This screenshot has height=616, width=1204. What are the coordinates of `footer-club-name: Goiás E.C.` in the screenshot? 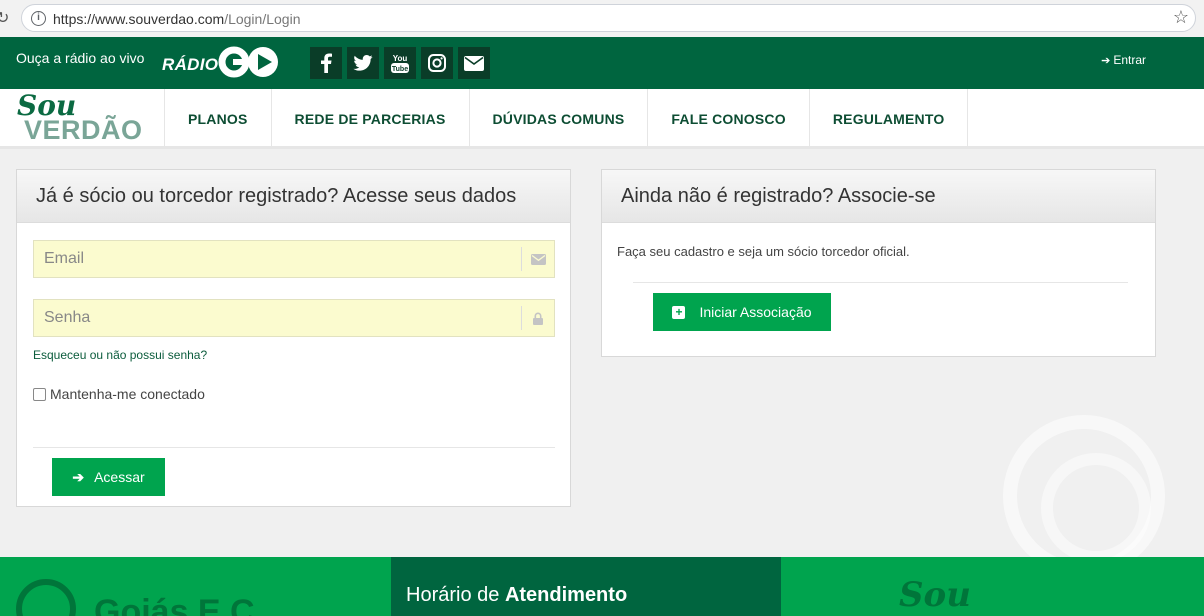 It's located at (179, 604).